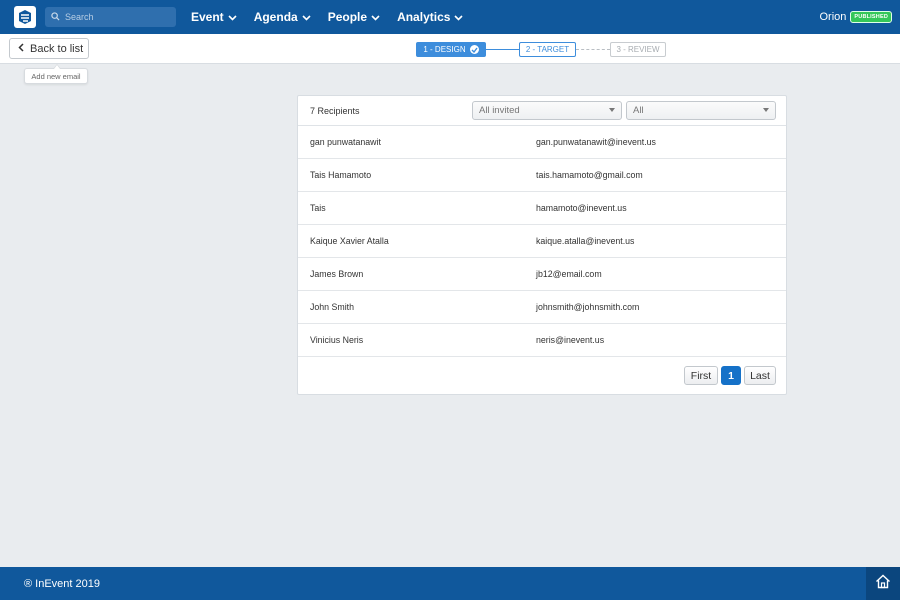  I want to click on invite-status-value: All invited, so click(499, 110).